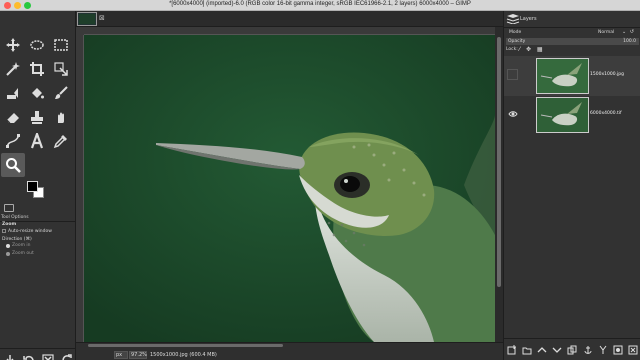 This screenshot has width=640, height=360. I want to click on direction-label: Direction (⌘), so click(17, 239).